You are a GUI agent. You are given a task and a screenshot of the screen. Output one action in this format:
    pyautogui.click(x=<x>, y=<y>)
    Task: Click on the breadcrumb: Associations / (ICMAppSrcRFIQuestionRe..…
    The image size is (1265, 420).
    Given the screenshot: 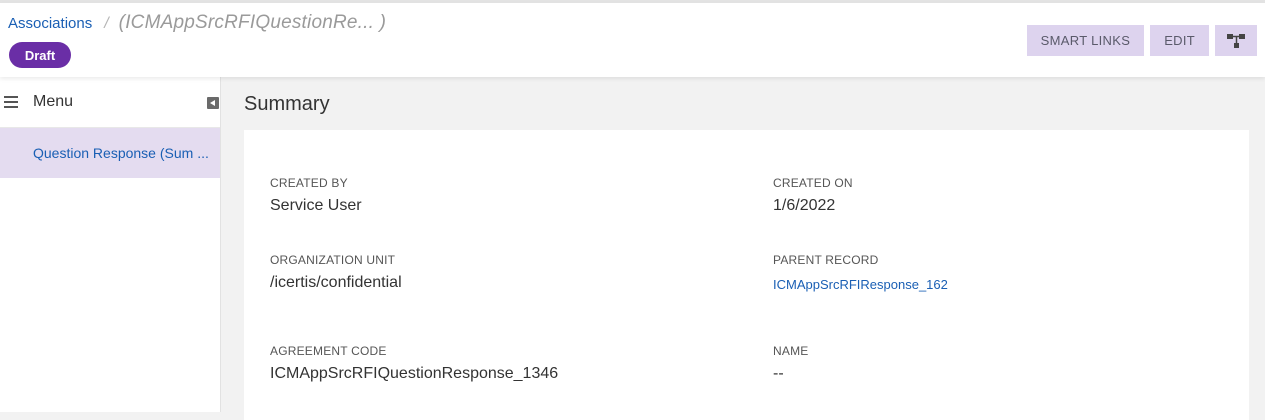 What is the action you would take?
    pyautogui.click(x=197, y=23)
    